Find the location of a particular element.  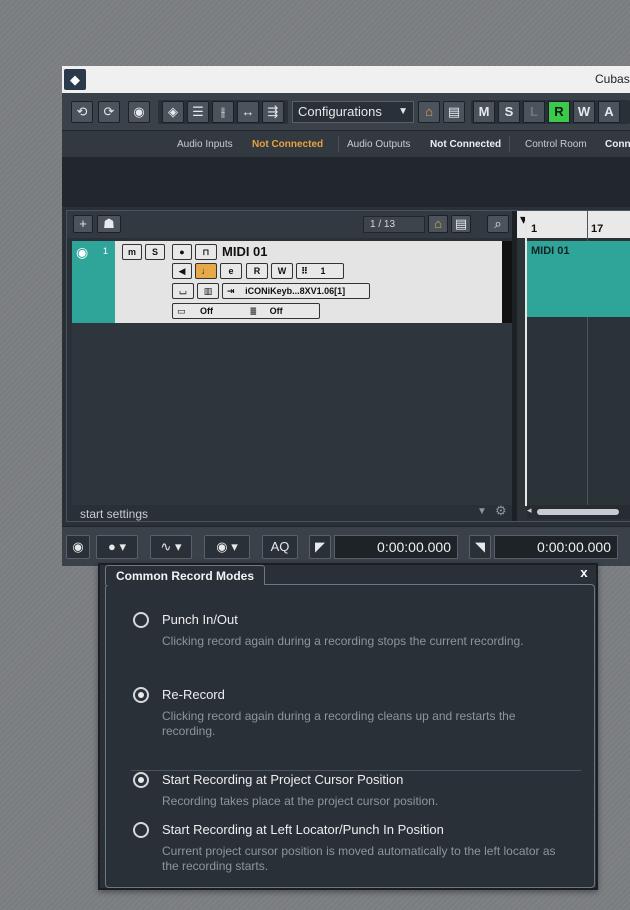

configurations-dropdown: Configurations ▼ is located at coordinates (353, 112).